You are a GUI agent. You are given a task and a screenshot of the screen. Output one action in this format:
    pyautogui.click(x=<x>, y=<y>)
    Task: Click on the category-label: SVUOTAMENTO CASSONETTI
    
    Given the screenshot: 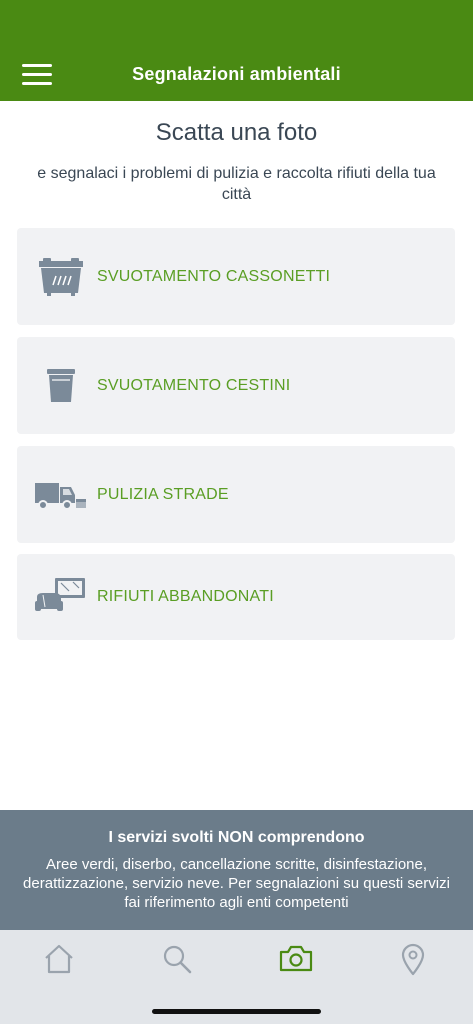 What is the action you would take?
    pyautogui.click(x=214, y=276)
    